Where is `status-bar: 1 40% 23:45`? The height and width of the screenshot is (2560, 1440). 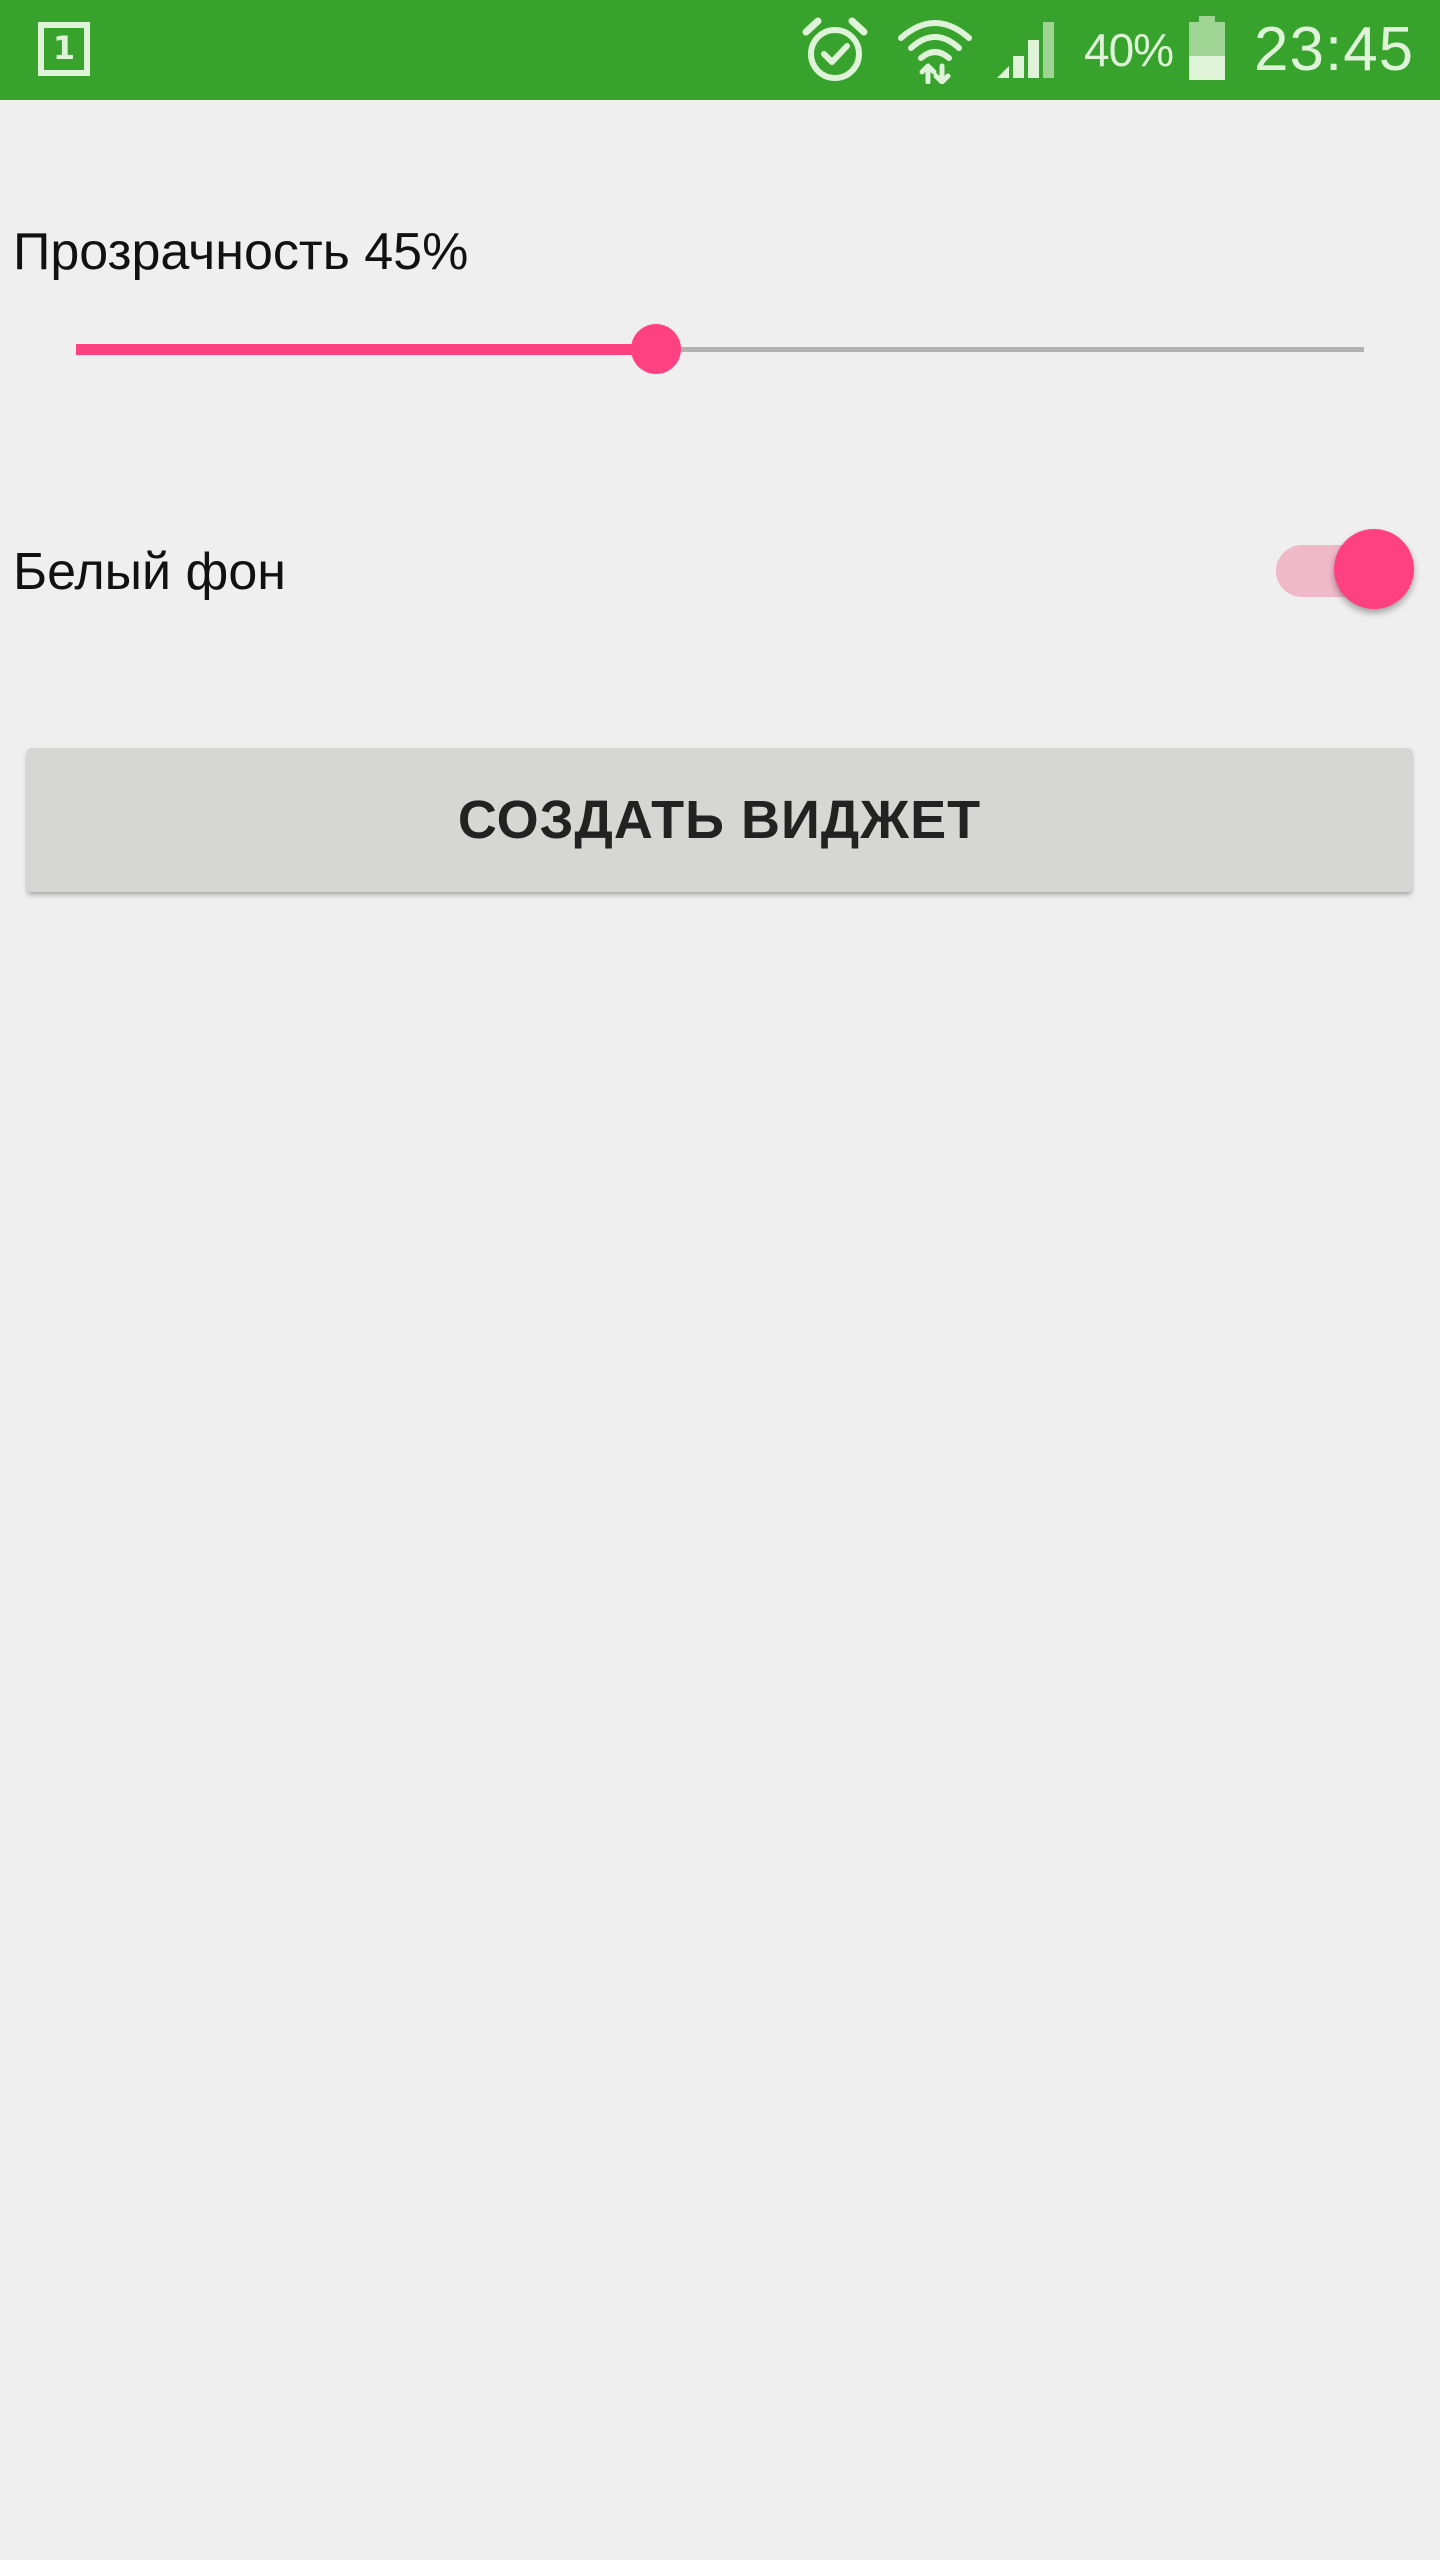
status-bar: 1 40% 23:45 is located at coordinates (720, 50).